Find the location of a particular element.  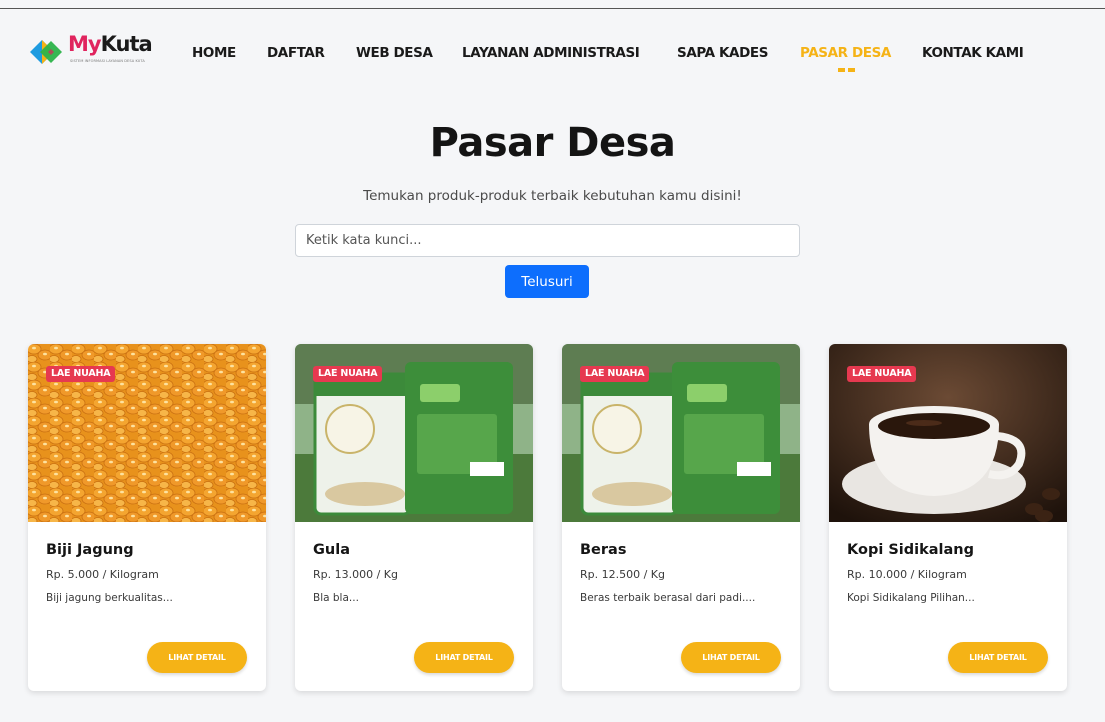

search-input is located at coordinates (547, 240).